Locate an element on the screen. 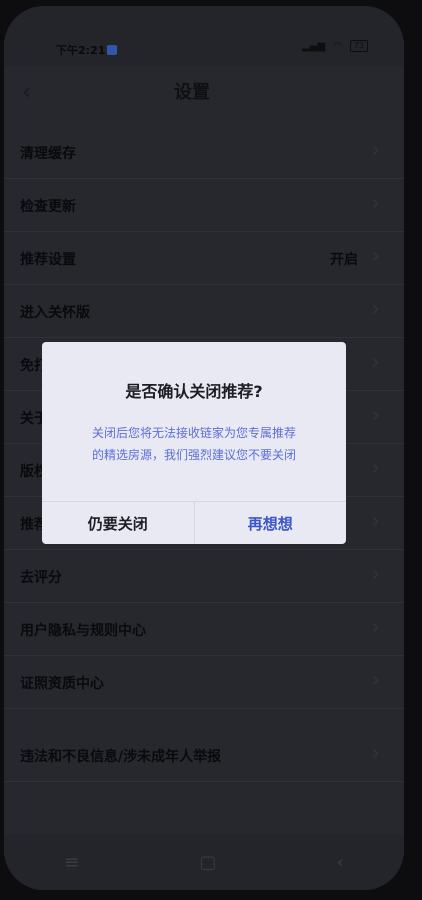 The height and width of the screenshot is (900, 422). think-again-button: 再想想 is located at coordinates (271, 523).